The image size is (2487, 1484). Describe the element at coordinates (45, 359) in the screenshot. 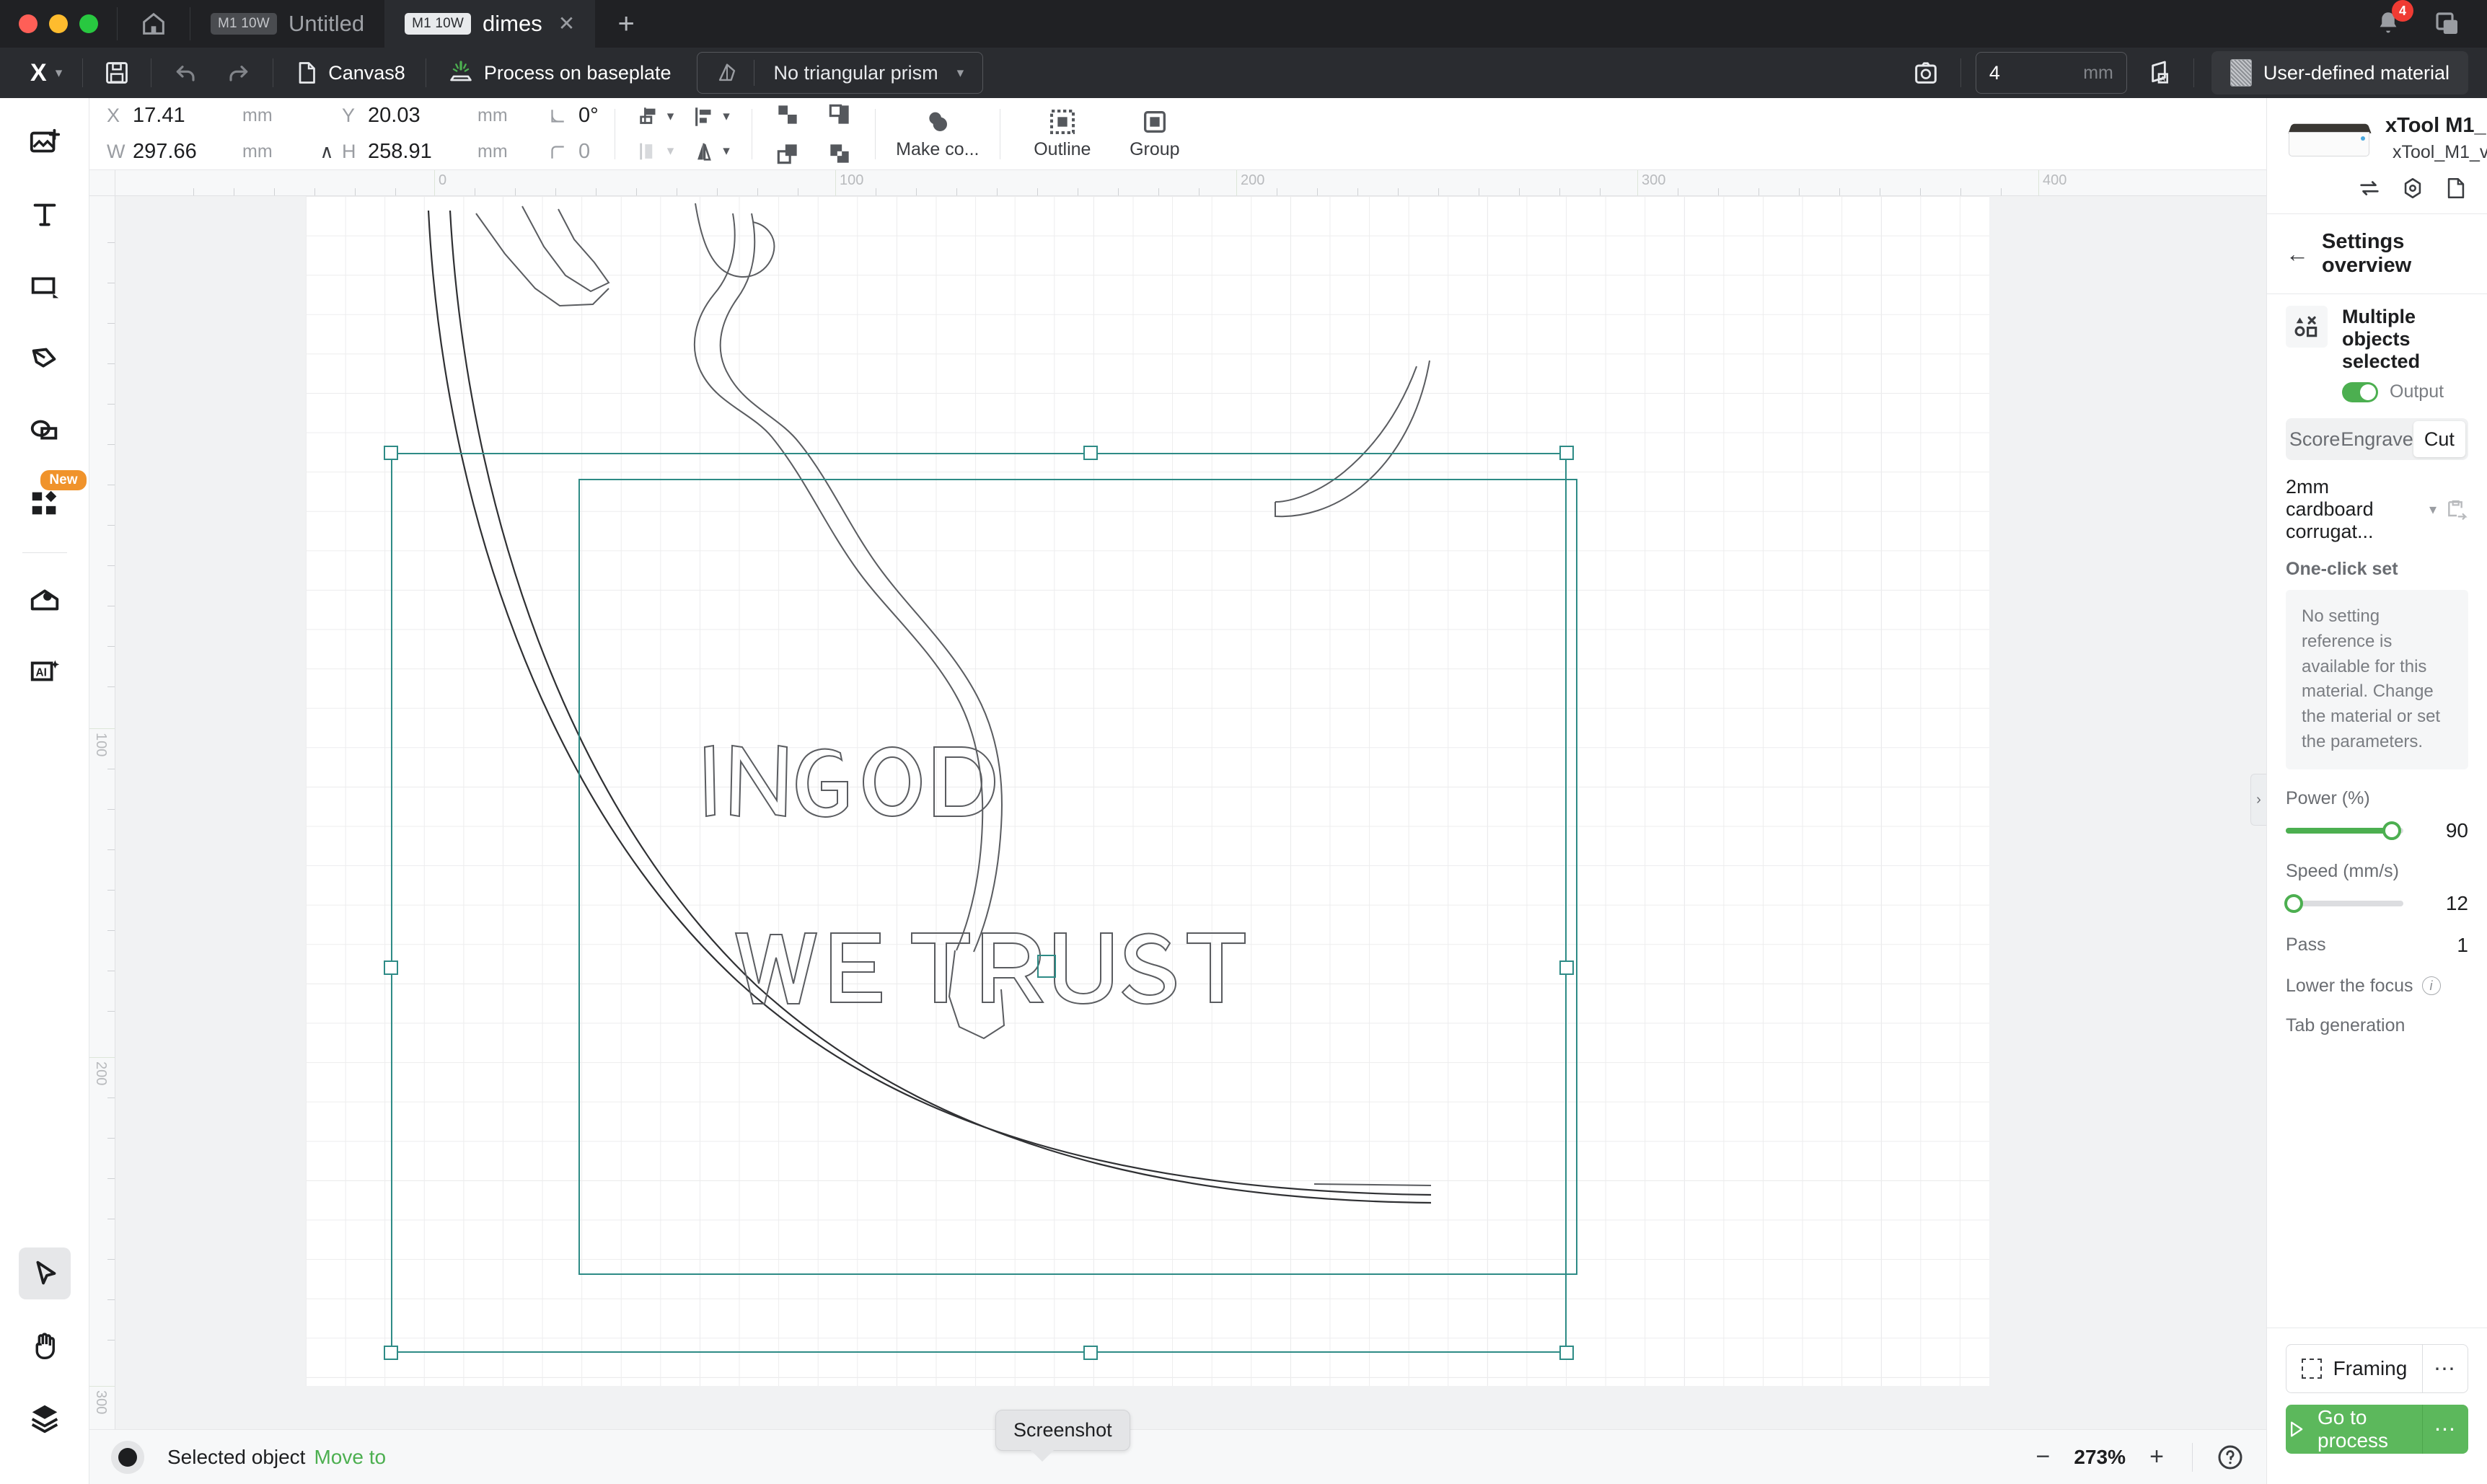

I see `rail-item-pen` at that location.